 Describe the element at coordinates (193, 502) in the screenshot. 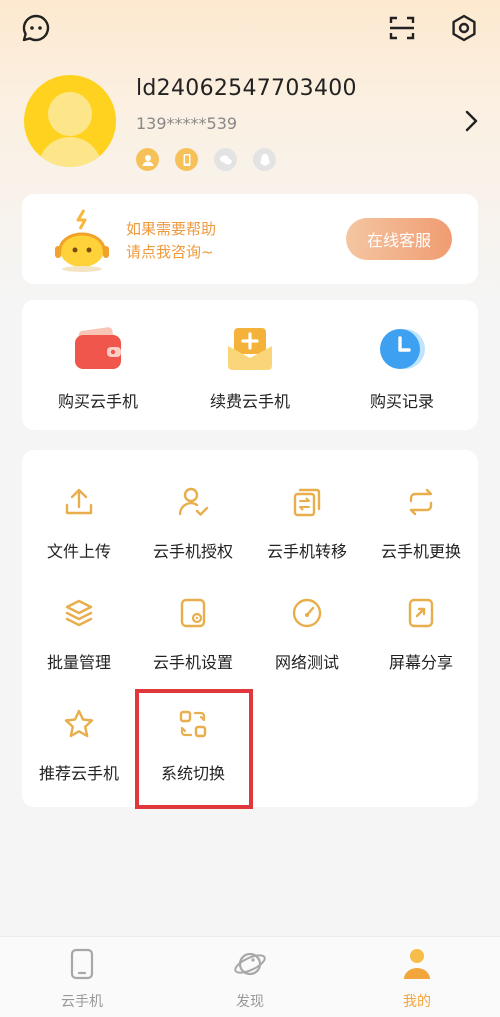

I see `user-check-icon` at that location.